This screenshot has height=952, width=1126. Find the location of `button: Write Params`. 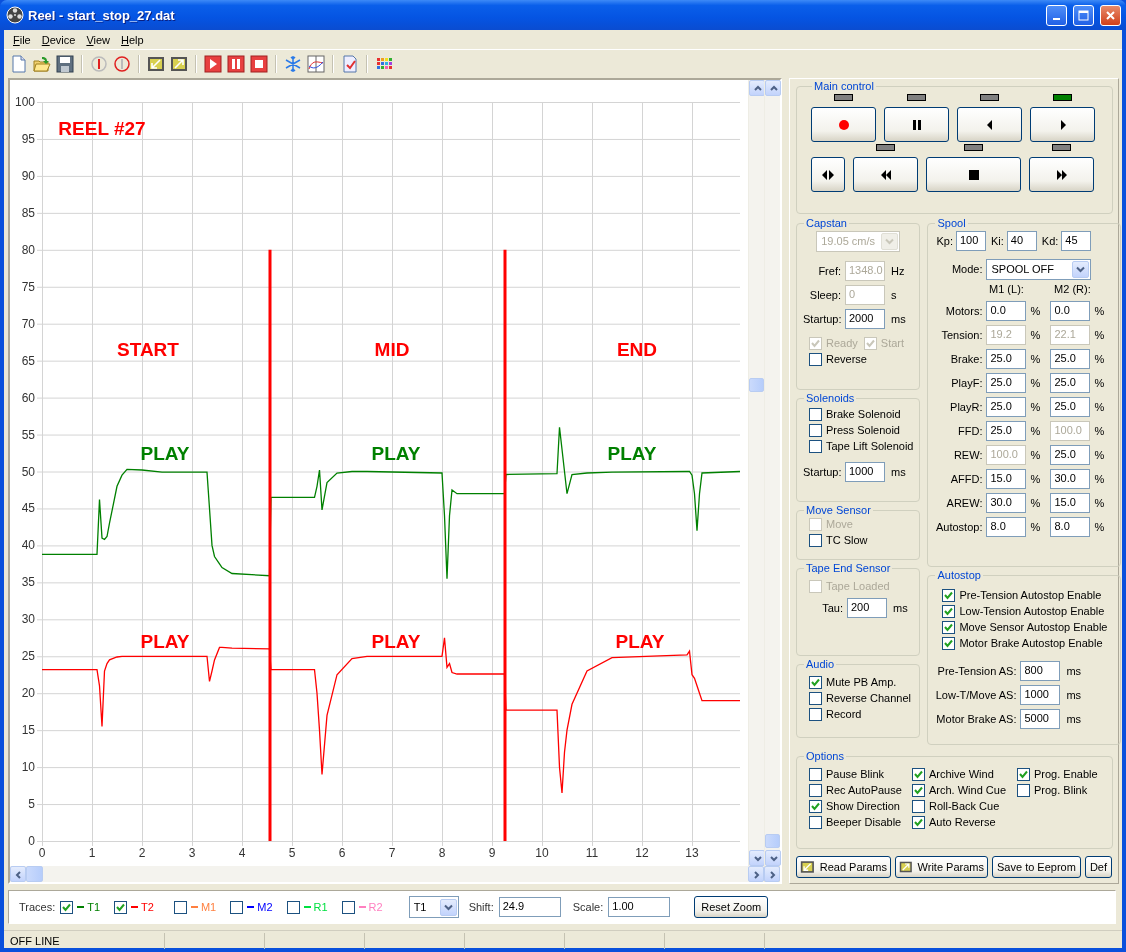

button: Write Params is located at coordinates (941, 867).